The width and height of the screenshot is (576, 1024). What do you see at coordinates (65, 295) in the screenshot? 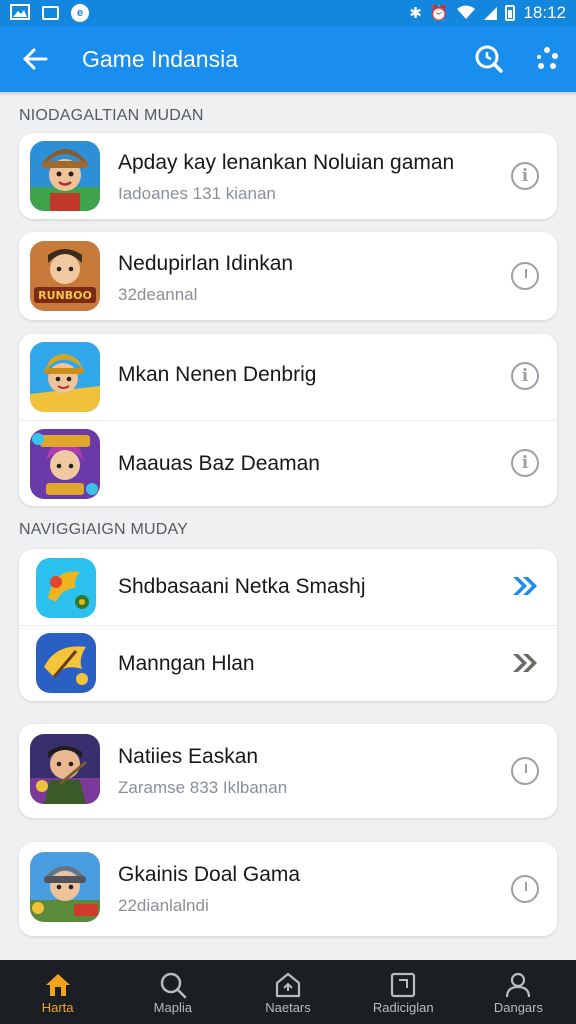
I see `svg-text: RUNBOO` at bounding box center [65, 295].